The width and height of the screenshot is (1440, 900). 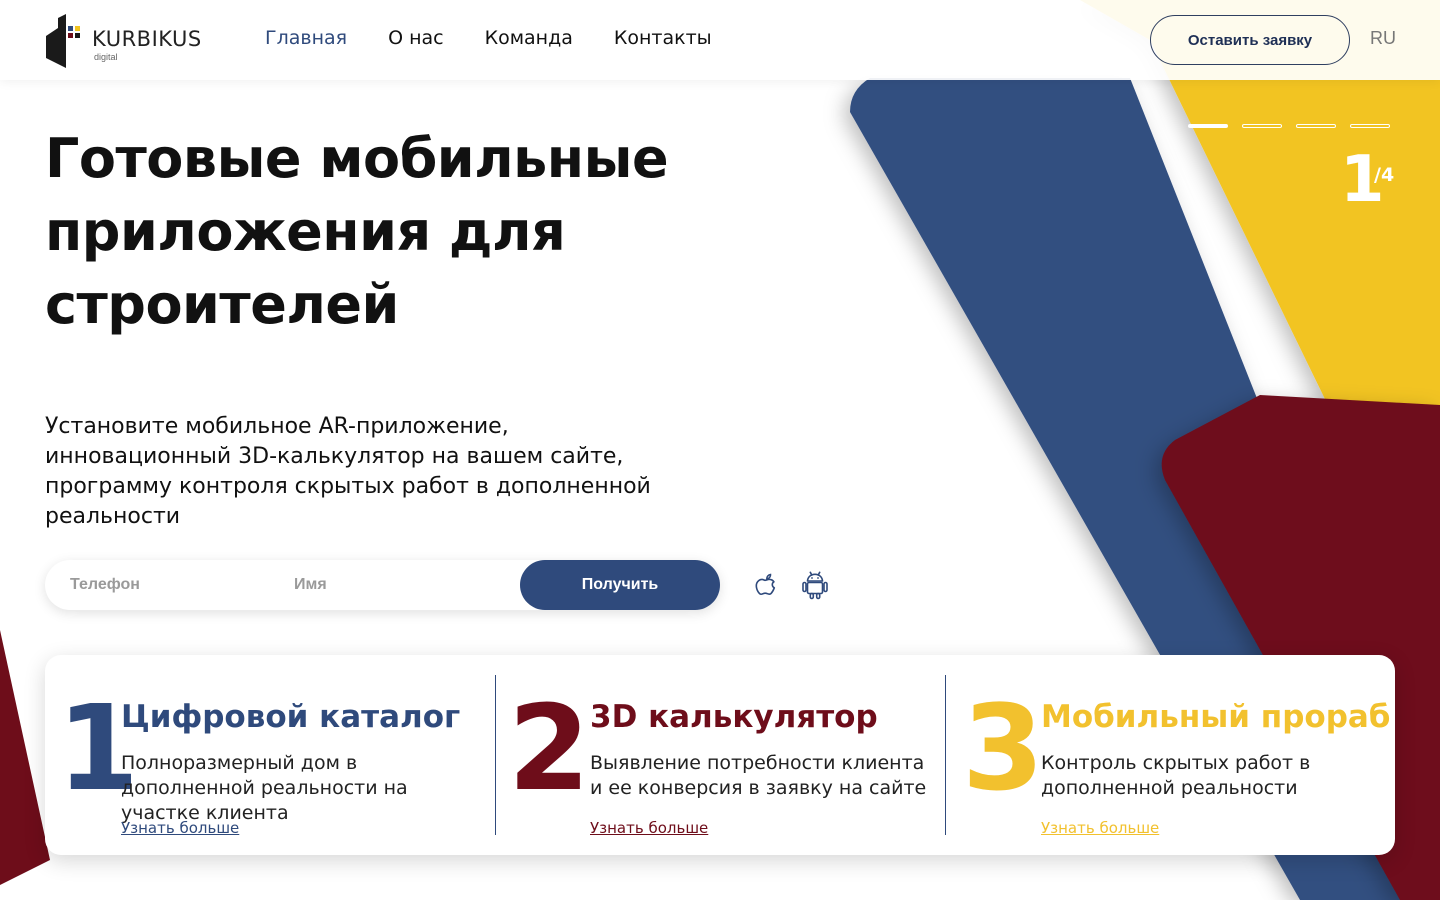 I want to click on logo-building-icon, so click(x=63, y=41).